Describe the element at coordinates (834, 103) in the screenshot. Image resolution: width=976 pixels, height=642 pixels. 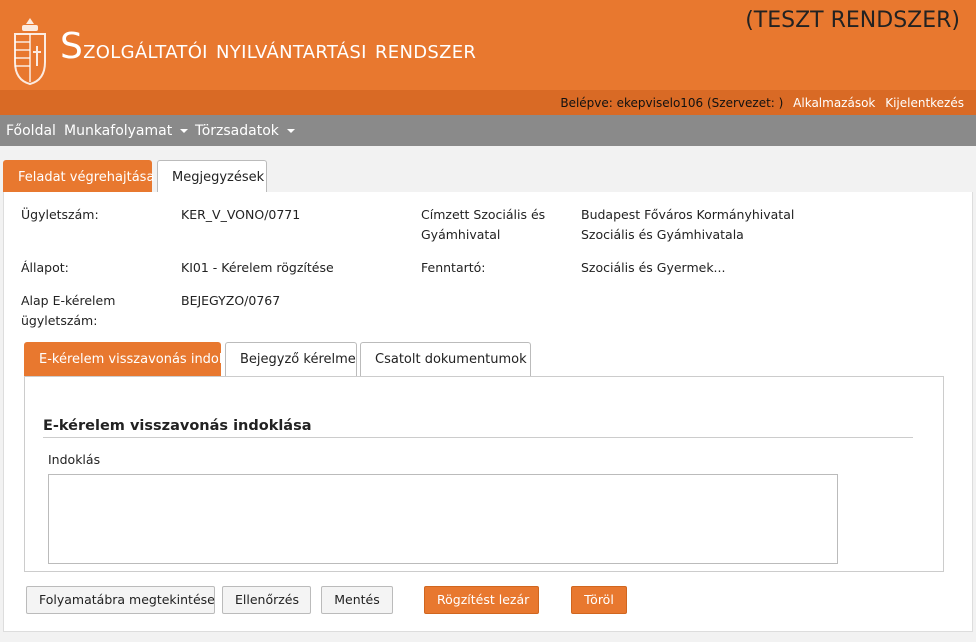
I see `applications-link: Alkalmazások` at that location.